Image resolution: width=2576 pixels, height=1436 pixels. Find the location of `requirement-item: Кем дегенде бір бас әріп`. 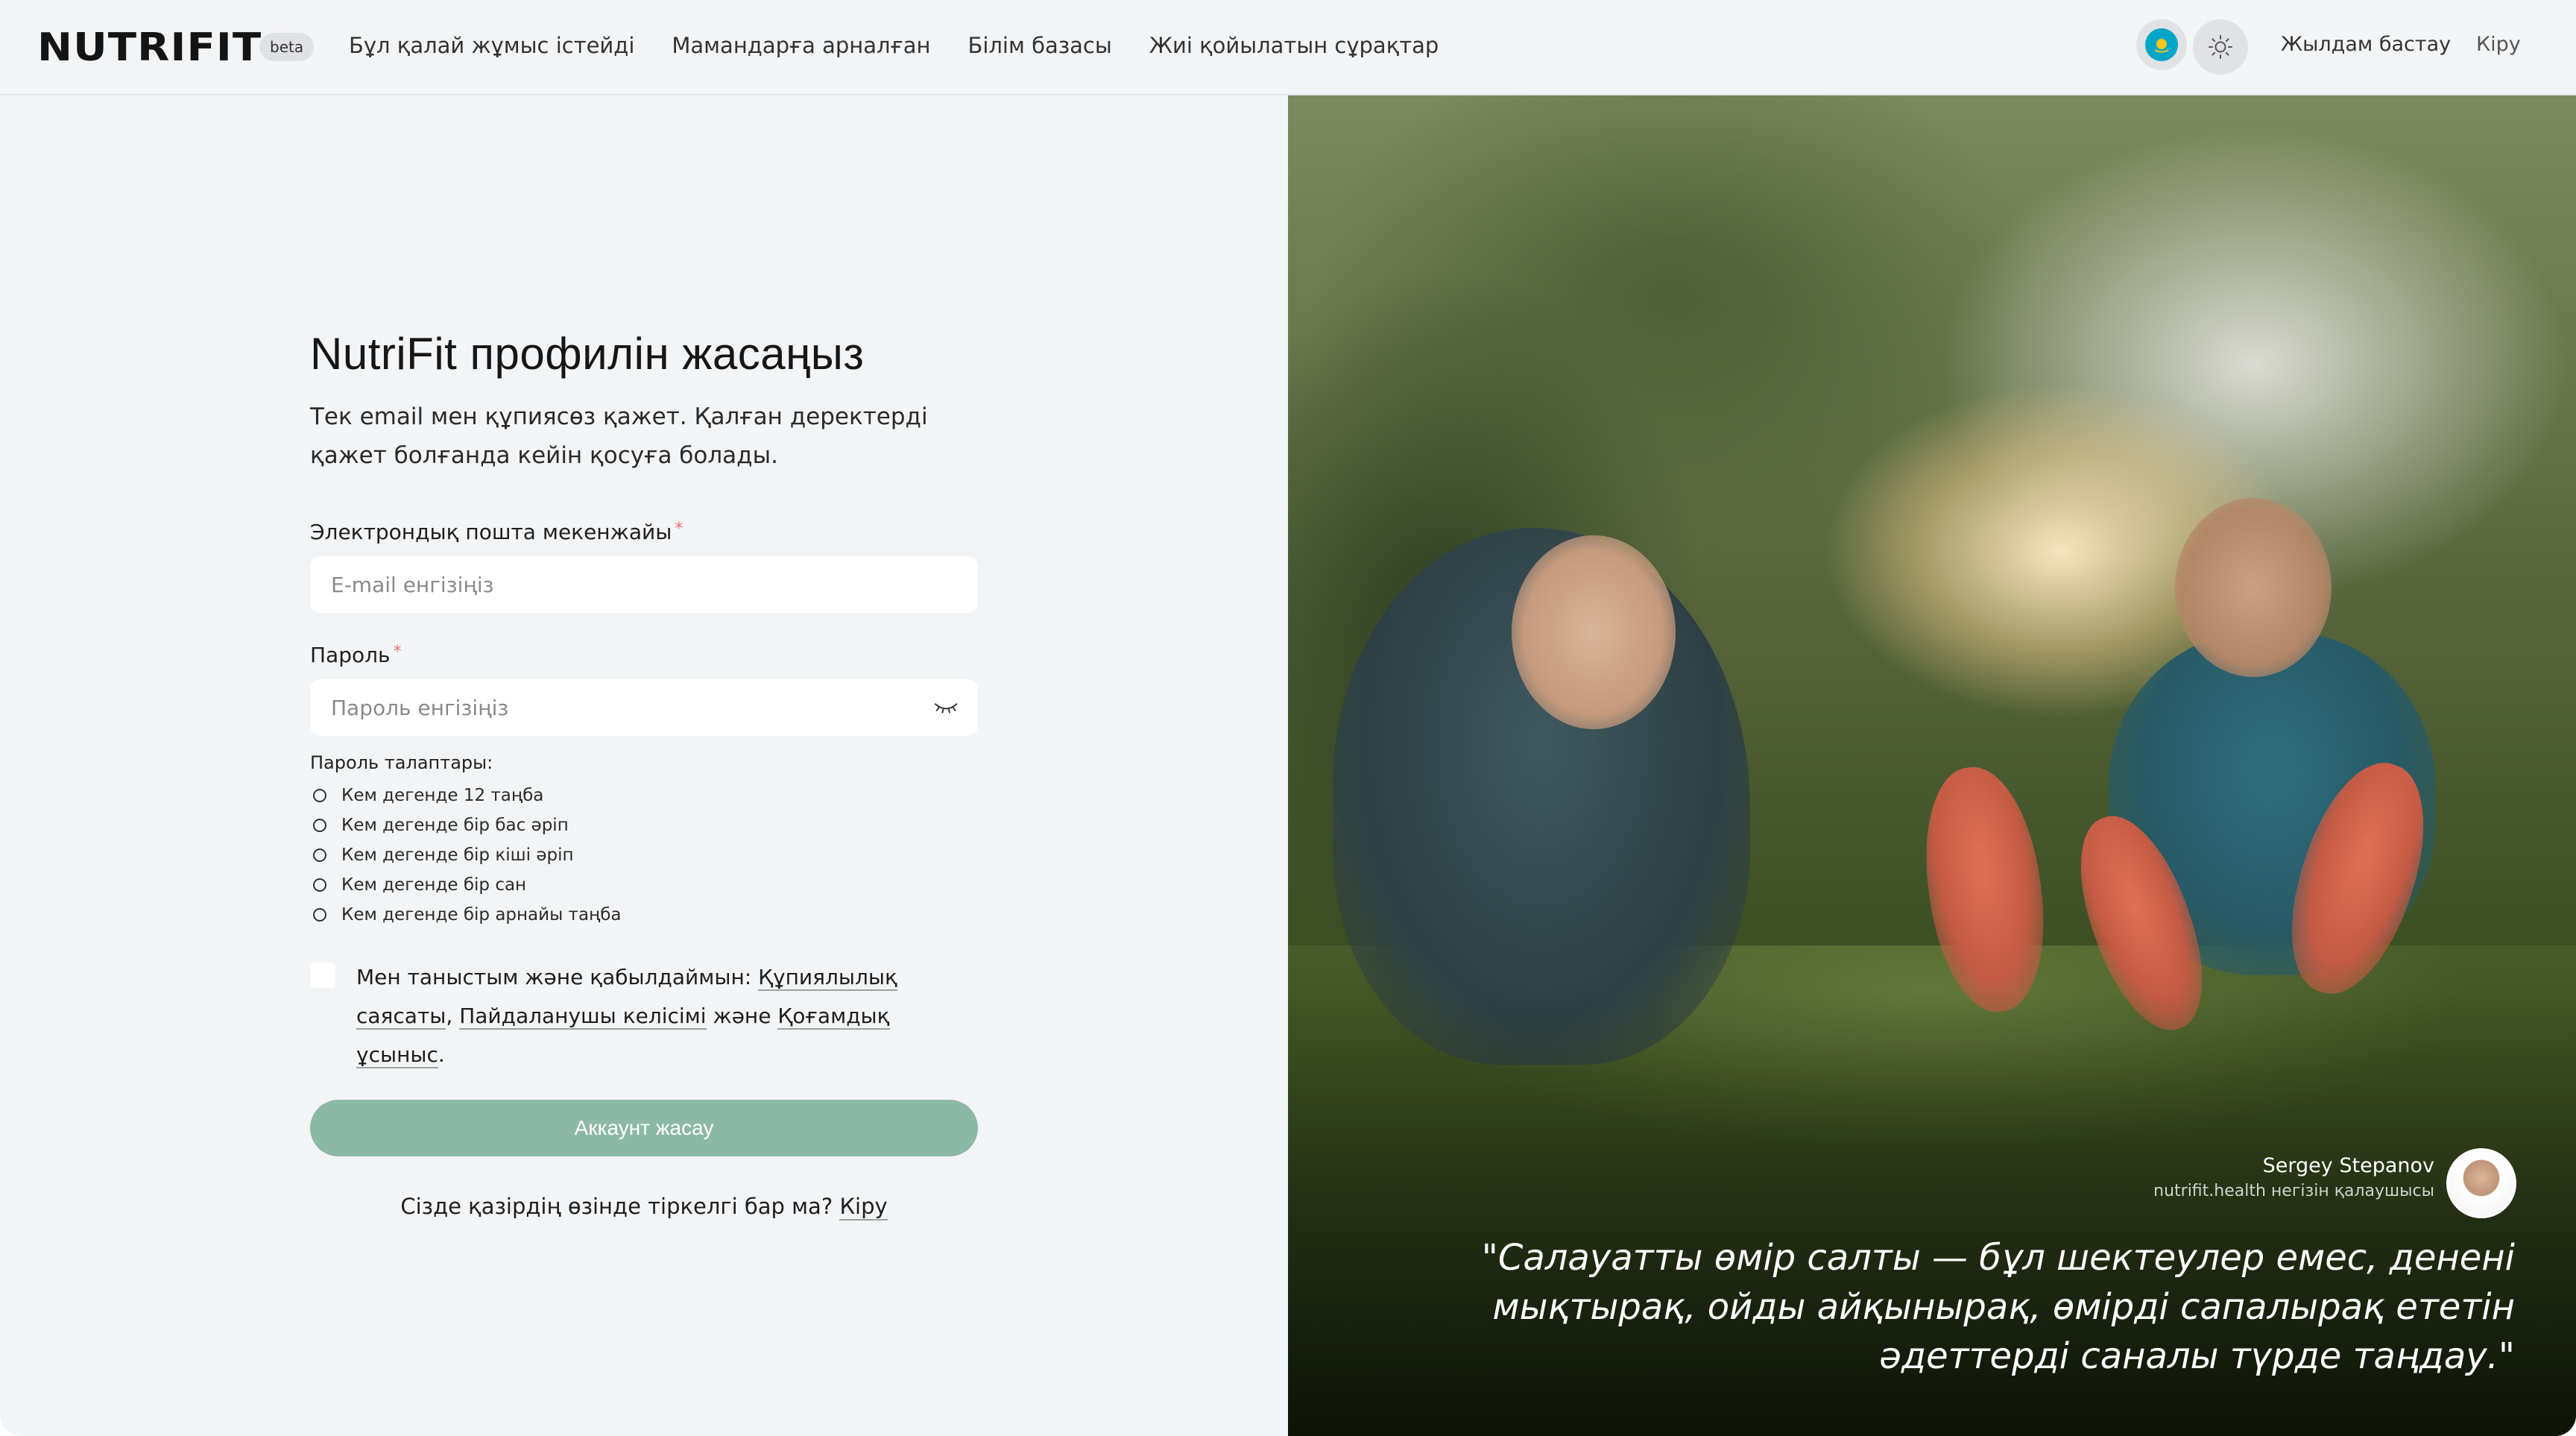

requirement-item: Кем дегенде бір бас әріп is located at coordinates (645, 825).